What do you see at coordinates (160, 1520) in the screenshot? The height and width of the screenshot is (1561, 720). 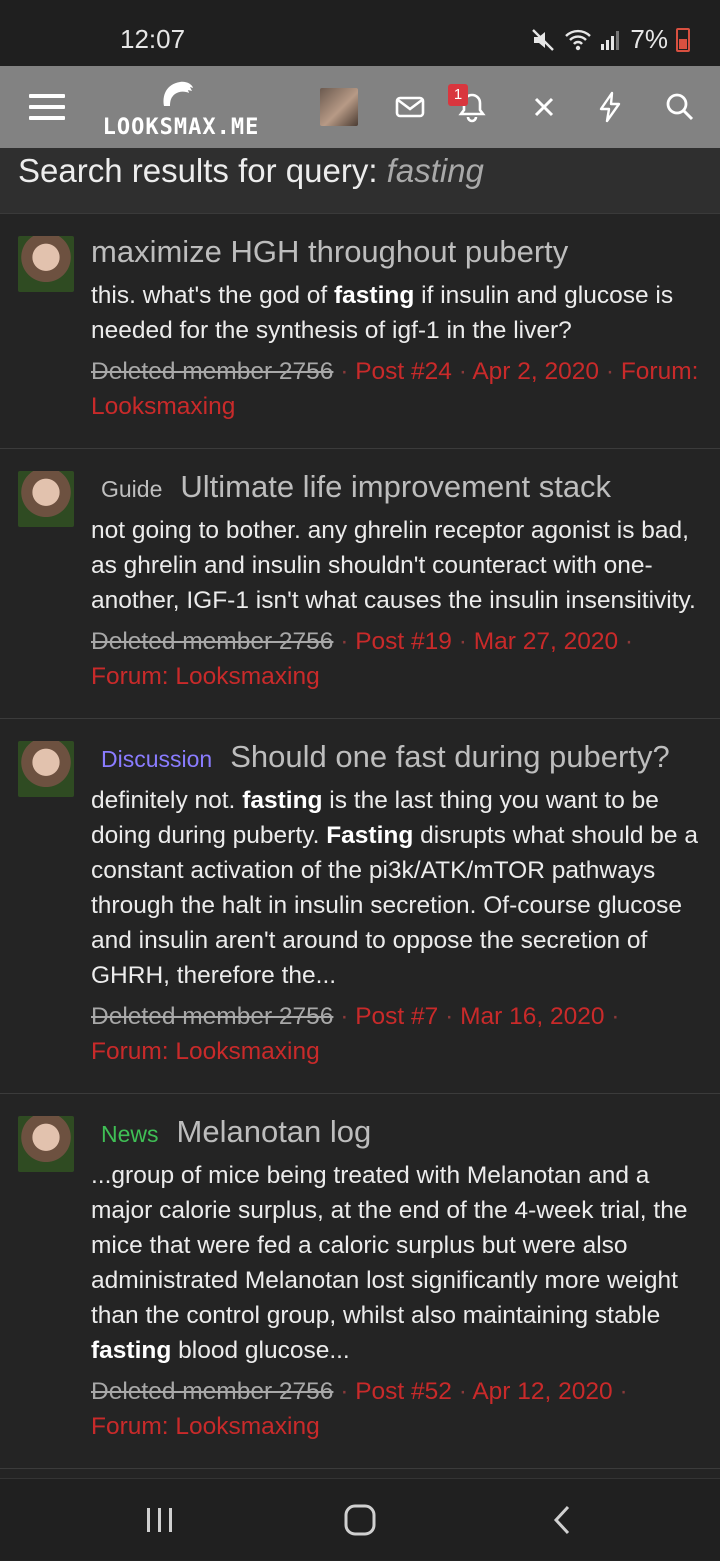 I see `recents-icon` at bounding box center [160, 1520].